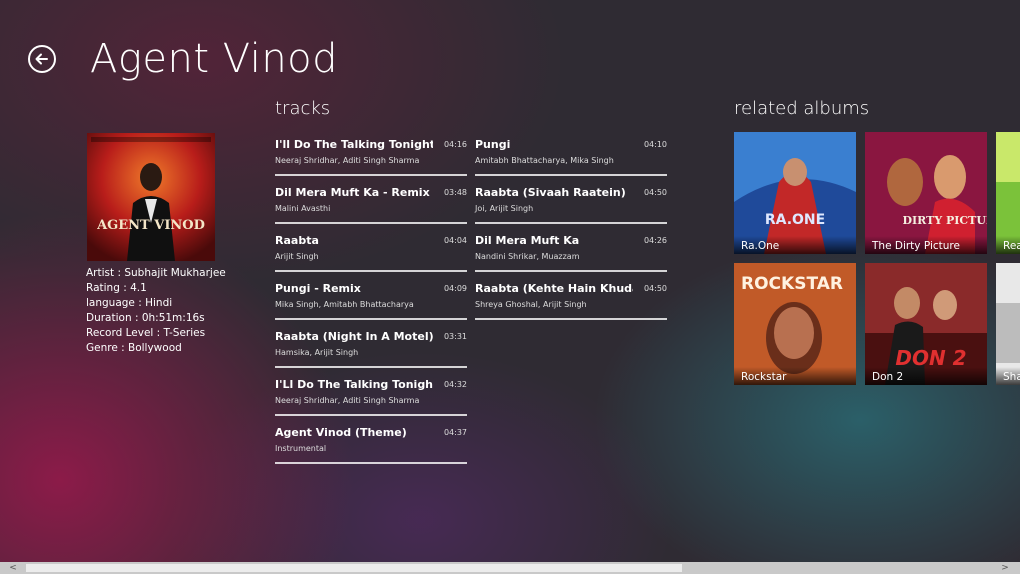 The height and width of the screenshot is (574, 1020). I want to click on track-title: Agent Vinod (Theme), so click(341, 432).